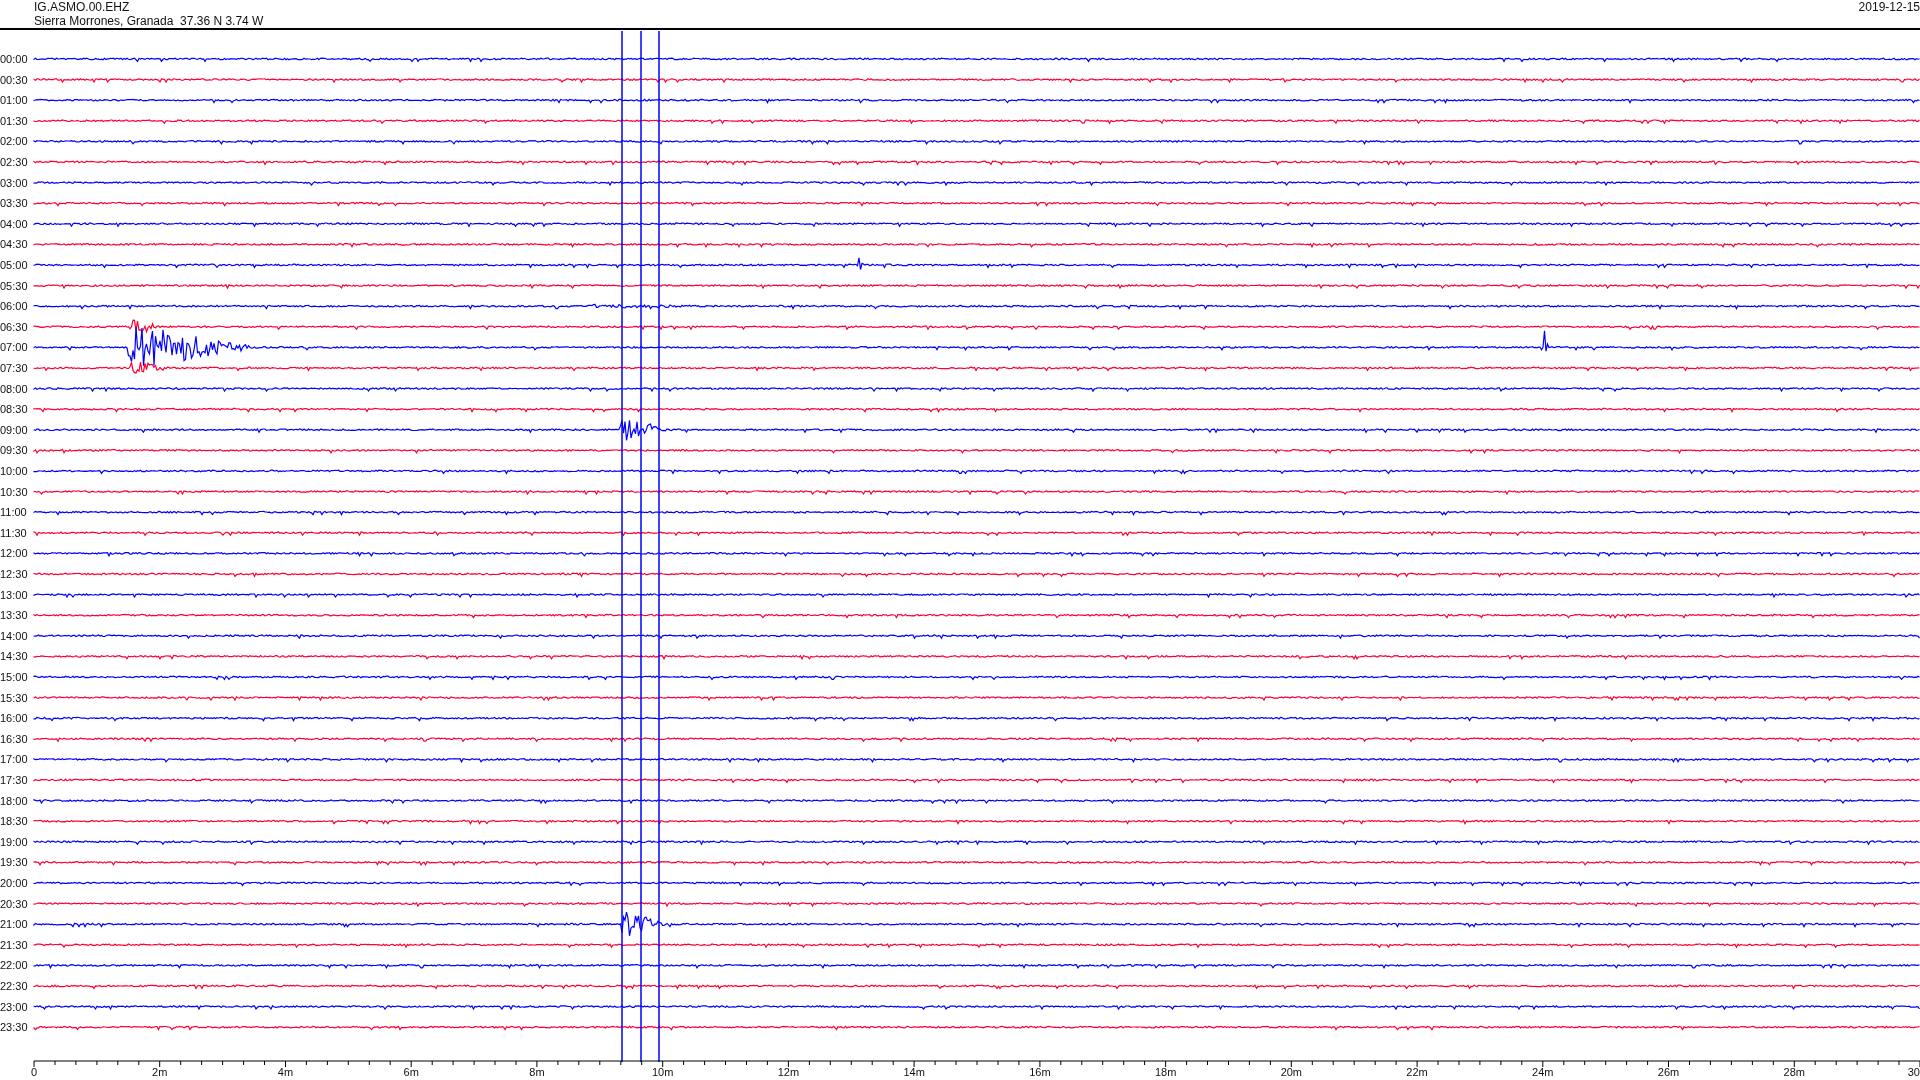 The width and height of the screenshot is (1920, 1080). What do you see at coordinates (14, 347) in the screenshot?
I see `time-label: 07:00` at bounding box center [14, 347].